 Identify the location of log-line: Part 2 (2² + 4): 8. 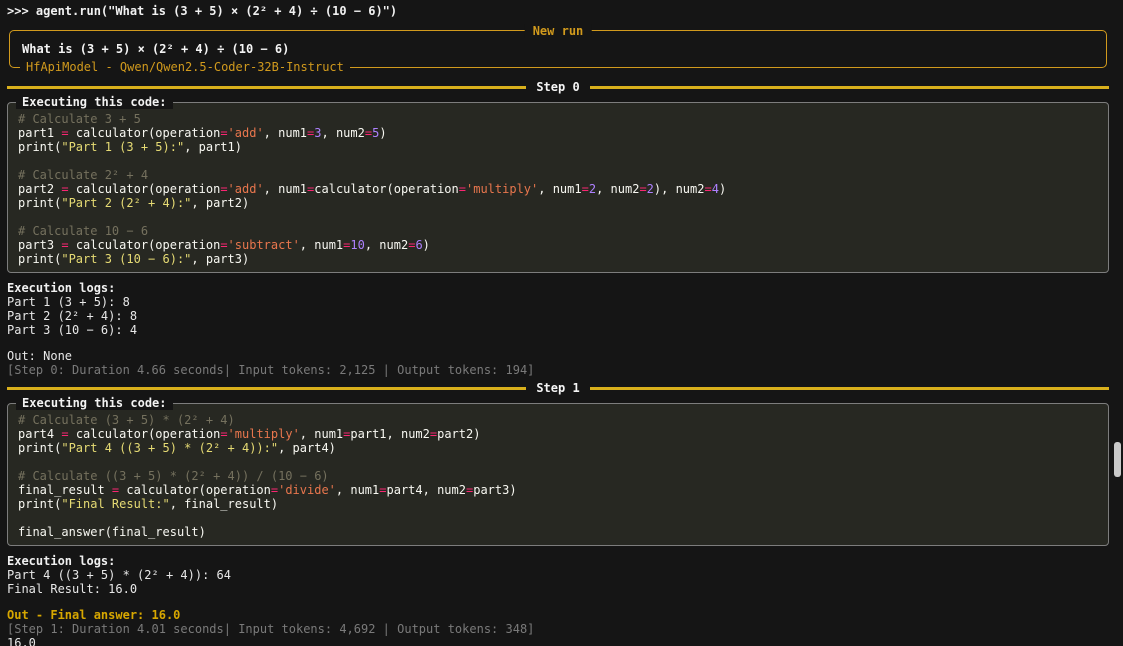
(72, 316).